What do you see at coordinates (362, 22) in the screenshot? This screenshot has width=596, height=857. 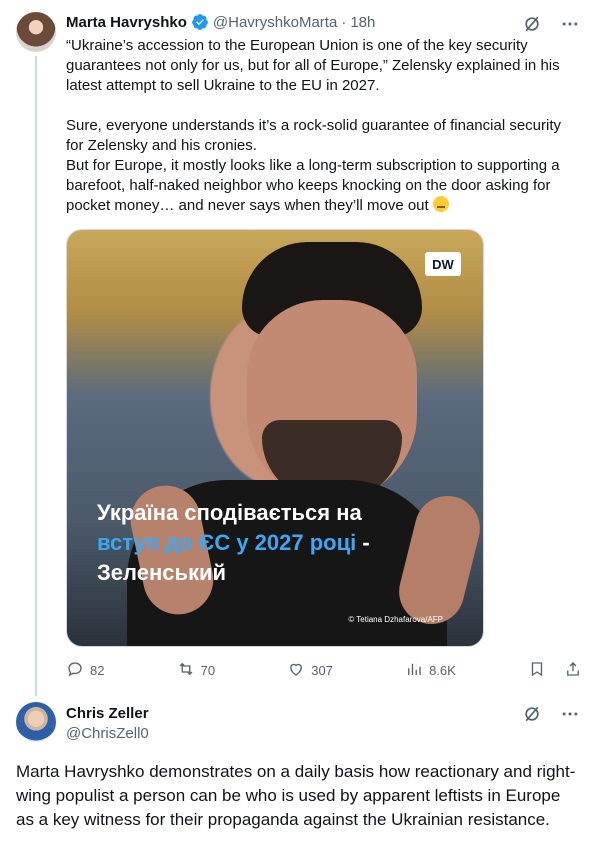 I see `timestamp: 18h` at bounding box center [362, 22].